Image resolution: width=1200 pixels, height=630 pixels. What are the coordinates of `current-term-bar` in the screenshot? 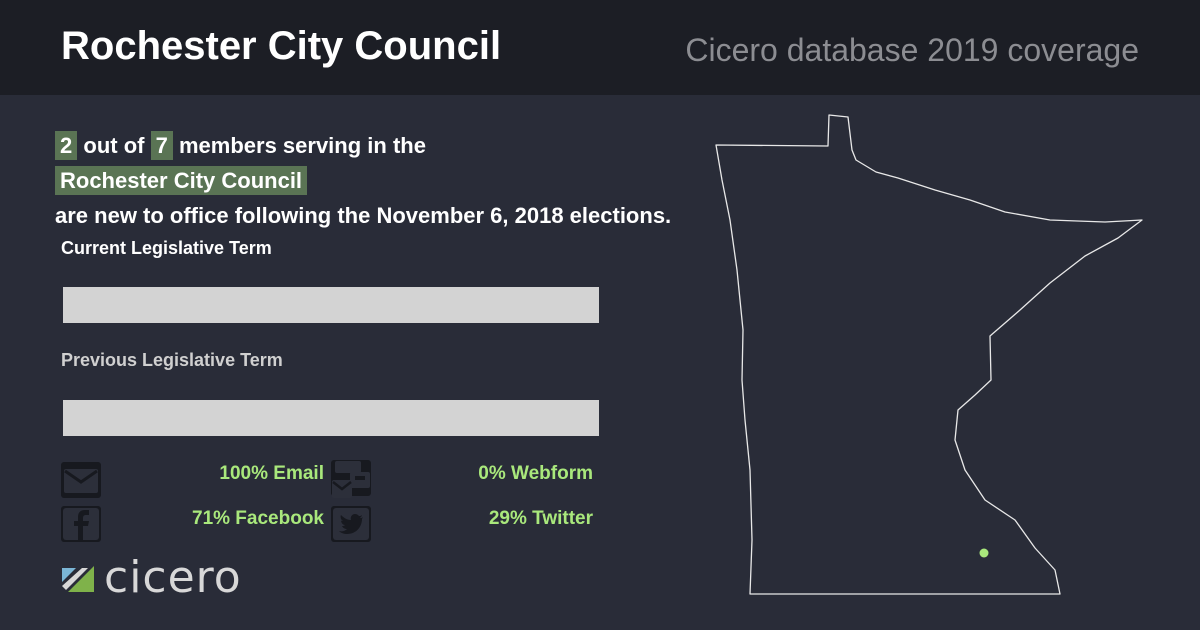 It's located at (331, 305).